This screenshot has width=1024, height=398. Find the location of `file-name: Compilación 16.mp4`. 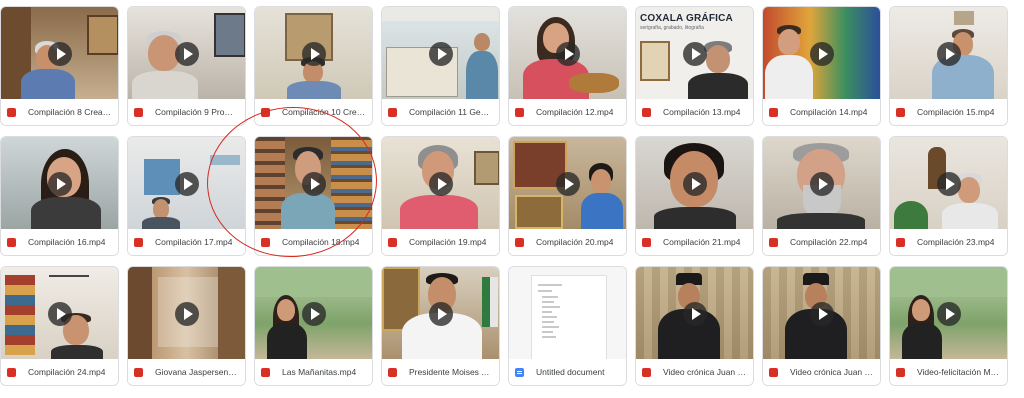

file-name: Compilación 16.mp4 is located at coordinates (67, 242).